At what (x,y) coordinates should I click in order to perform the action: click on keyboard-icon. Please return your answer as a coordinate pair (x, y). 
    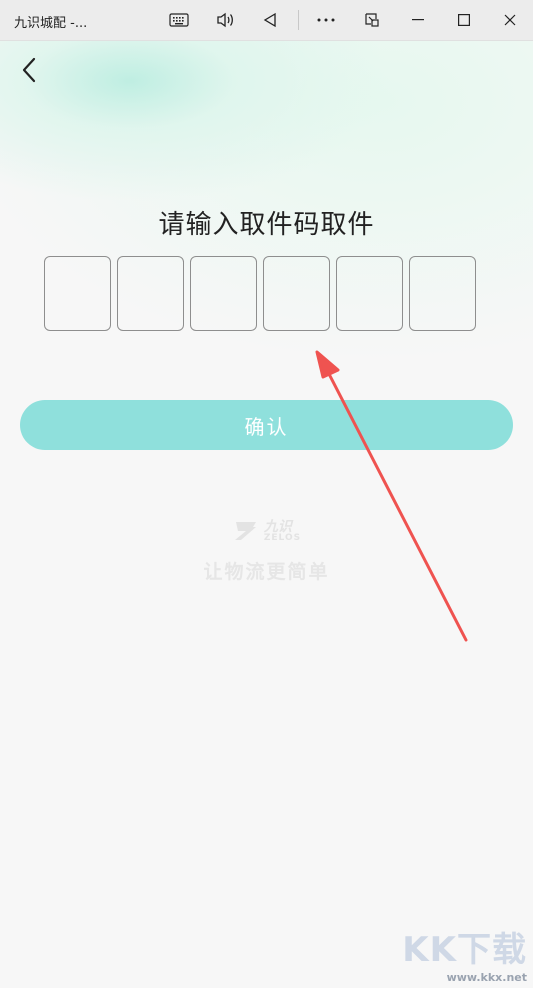
    Looking at the image, I should click on (179, 20).